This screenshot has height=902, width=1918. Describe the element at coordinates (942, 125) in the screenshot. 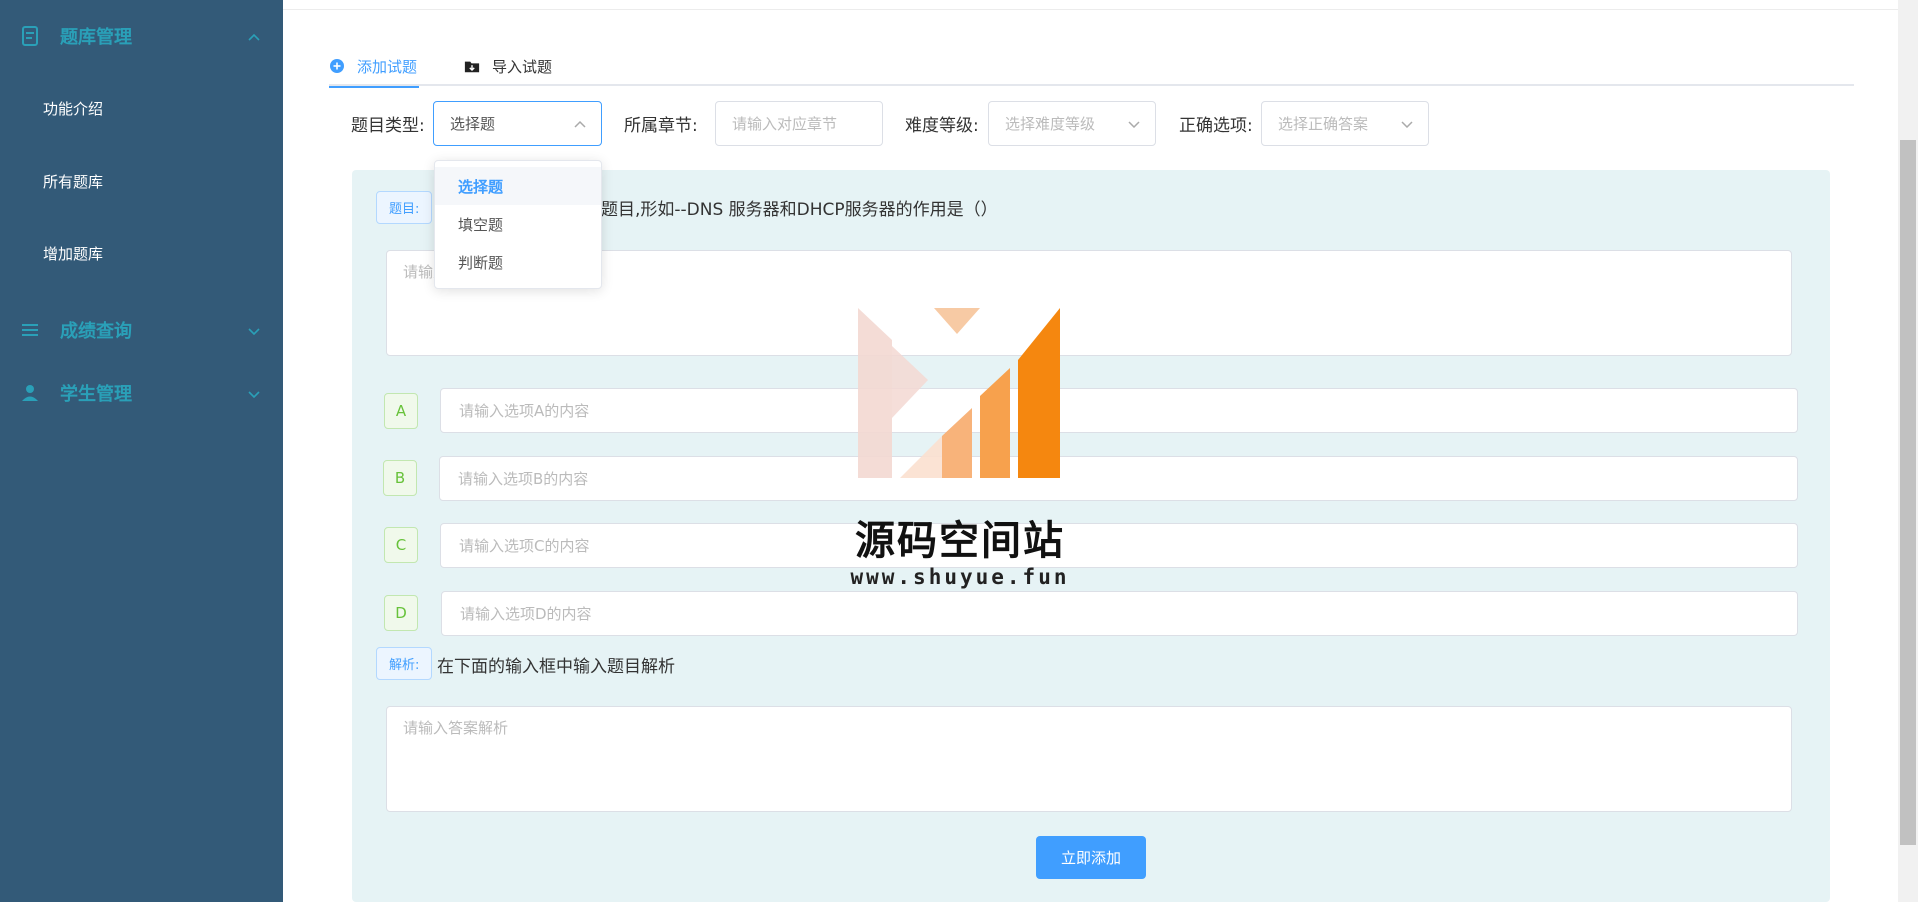

I see `difficulty-label: 难度等级:` at that location.